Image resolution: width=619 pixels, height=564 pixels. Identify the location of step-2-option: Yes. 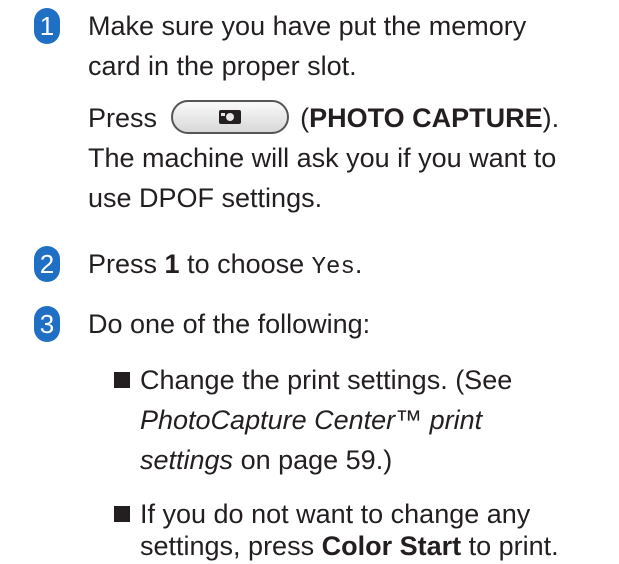
(333, 267).